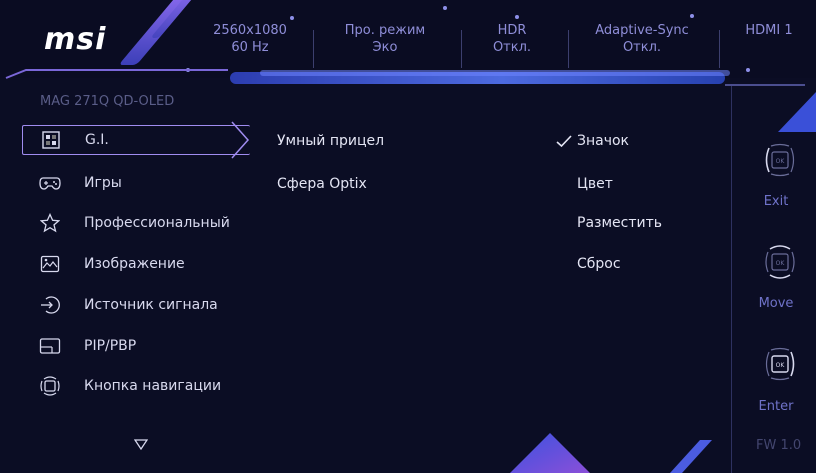 The width and height of the screenshot is (816, 473). I want to click on checkmark-icon, so click(564, 141).